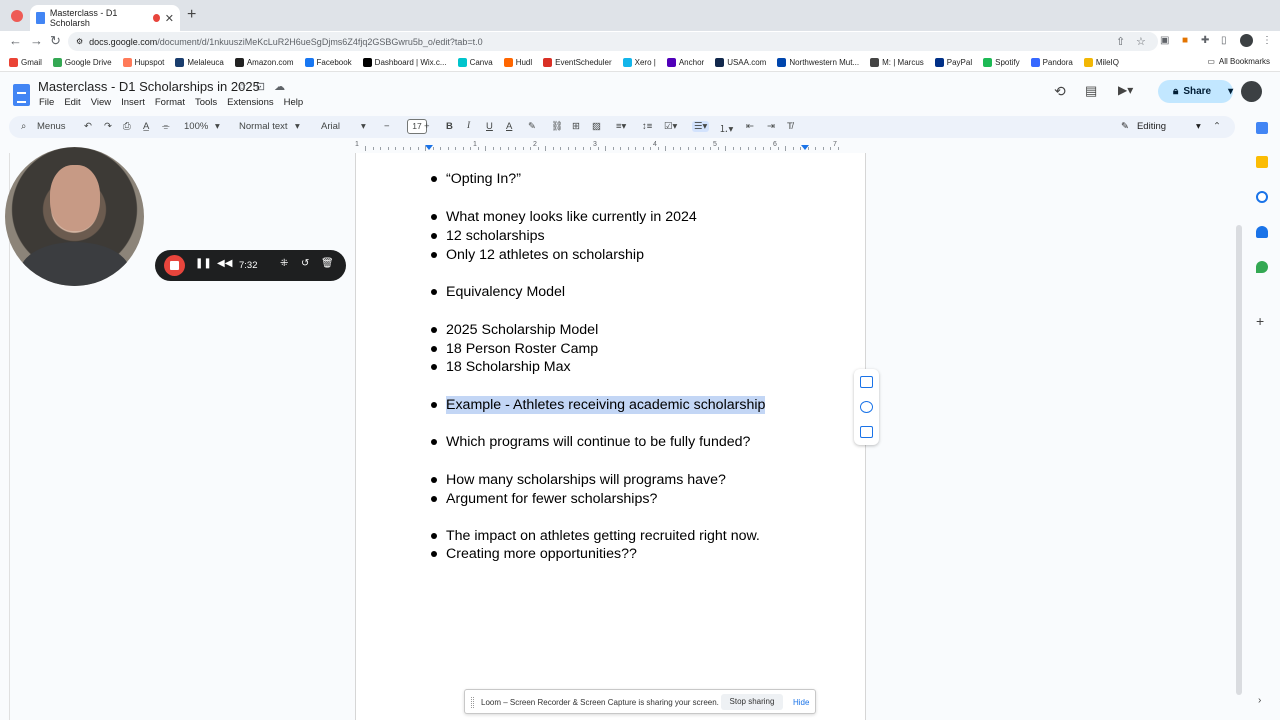  I want to click on suggest-edits-icon, so click(866, 432).